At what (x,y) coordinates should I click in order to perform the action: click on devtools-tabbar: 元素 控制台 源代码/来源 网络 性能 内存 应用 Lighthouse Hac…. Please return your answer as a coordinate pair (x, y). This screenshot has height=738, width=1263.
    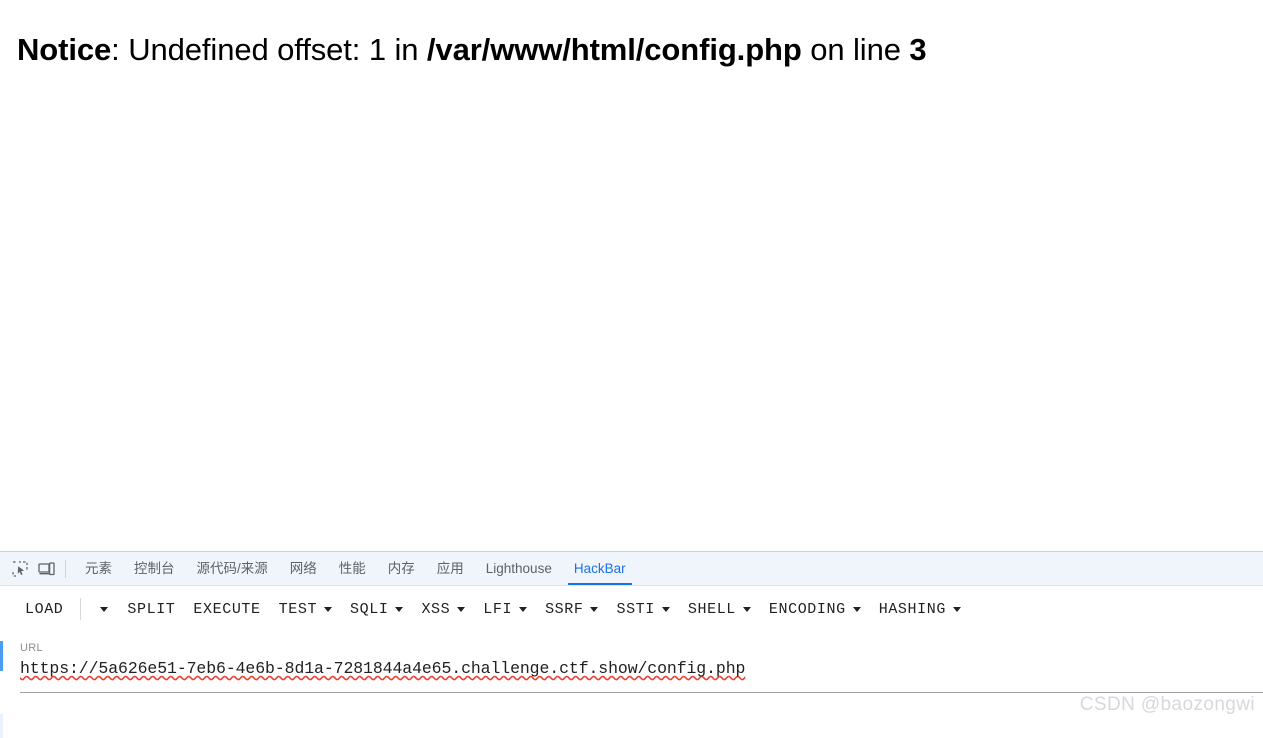
    Looking at the image, I should click on (631, 569).